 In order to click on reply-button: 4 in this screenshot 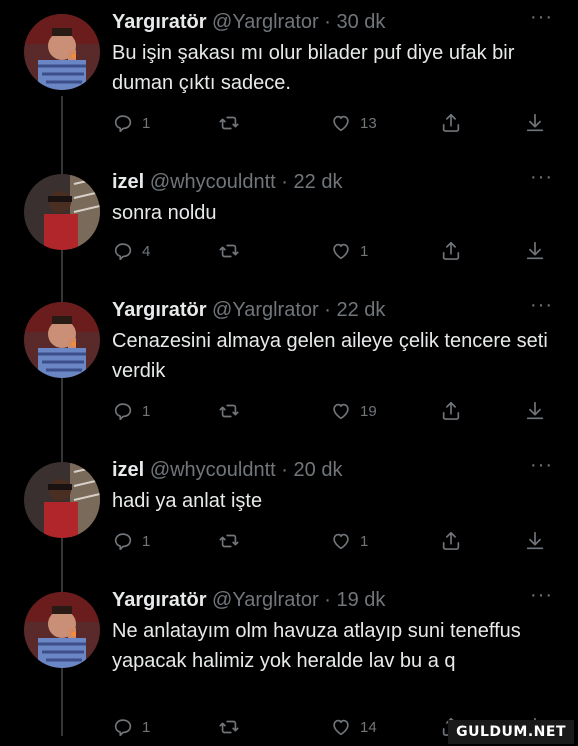, I will do `click(131, 251)`.